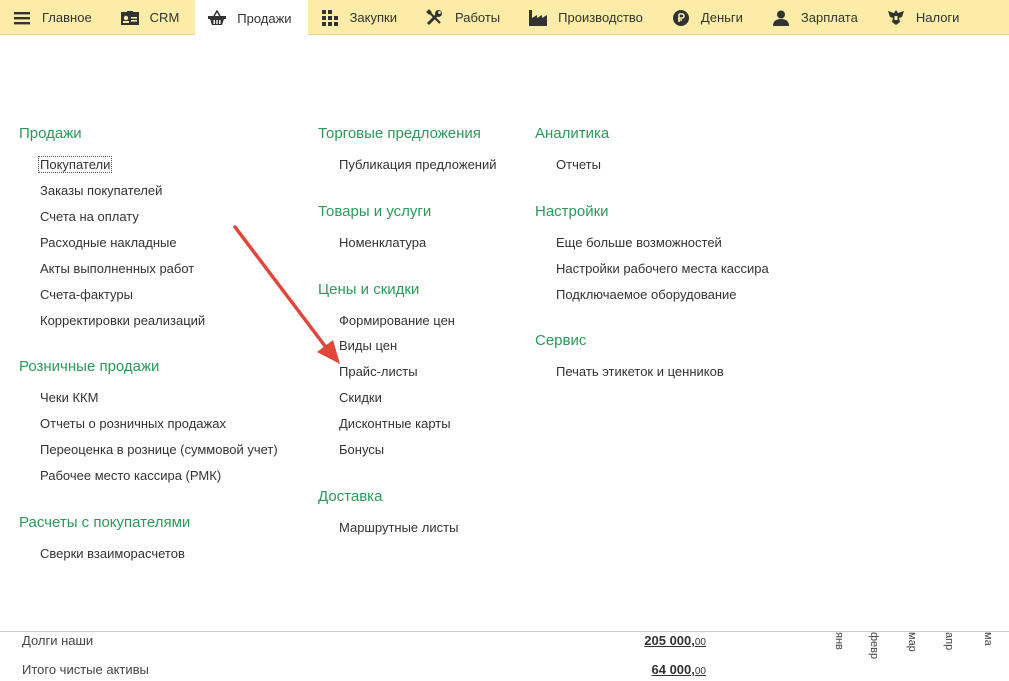 This screenshot has width=1009, height=681. I want to click on month-label-mar: мар, so click(912, 642).